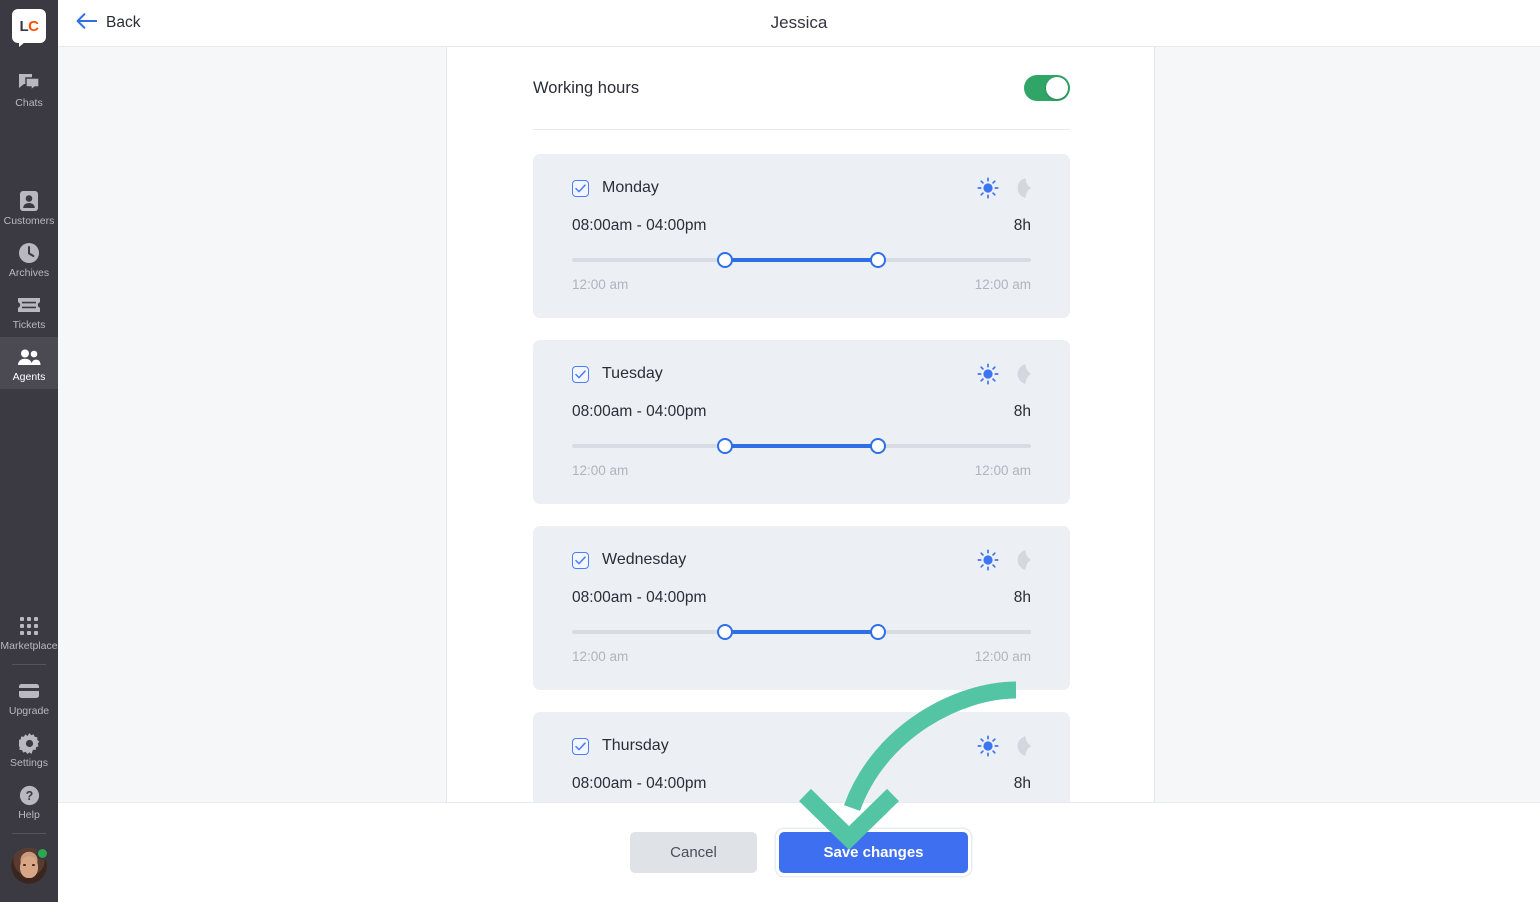 The width and height of the screenshot is (1540, 902). I want to click on sidebar-item-customers: Customers, so click(29, 207).